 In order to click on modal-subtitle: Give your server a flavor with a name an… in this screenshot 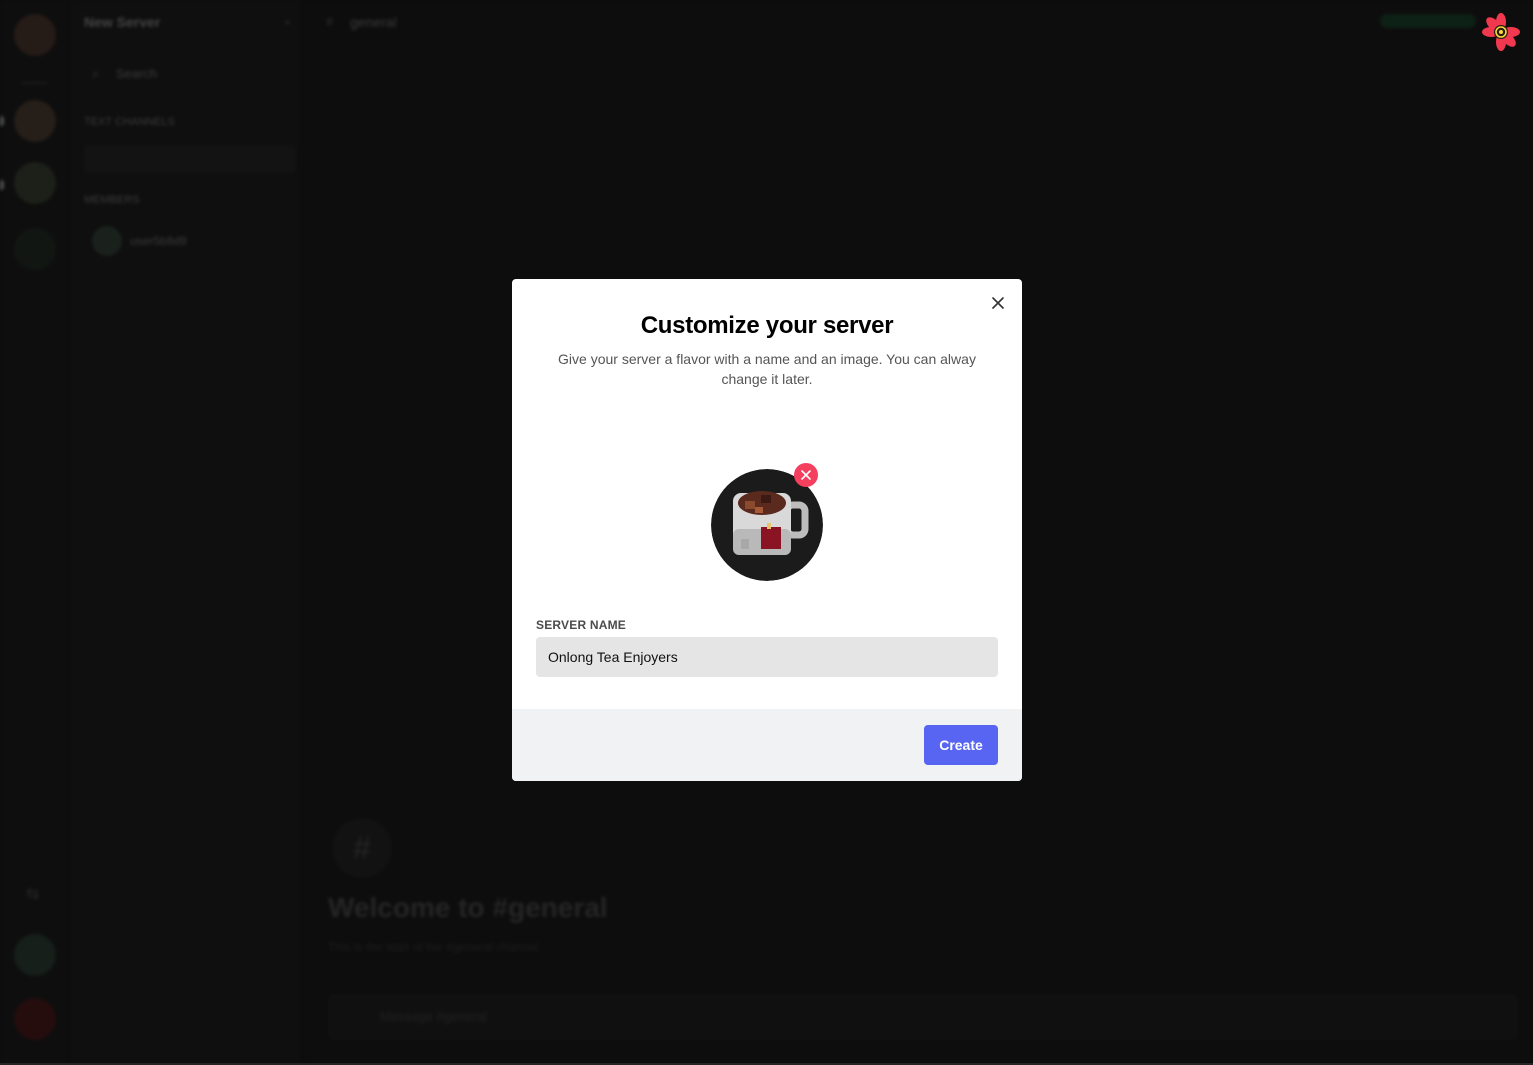, I will do `click(767, 369)`.